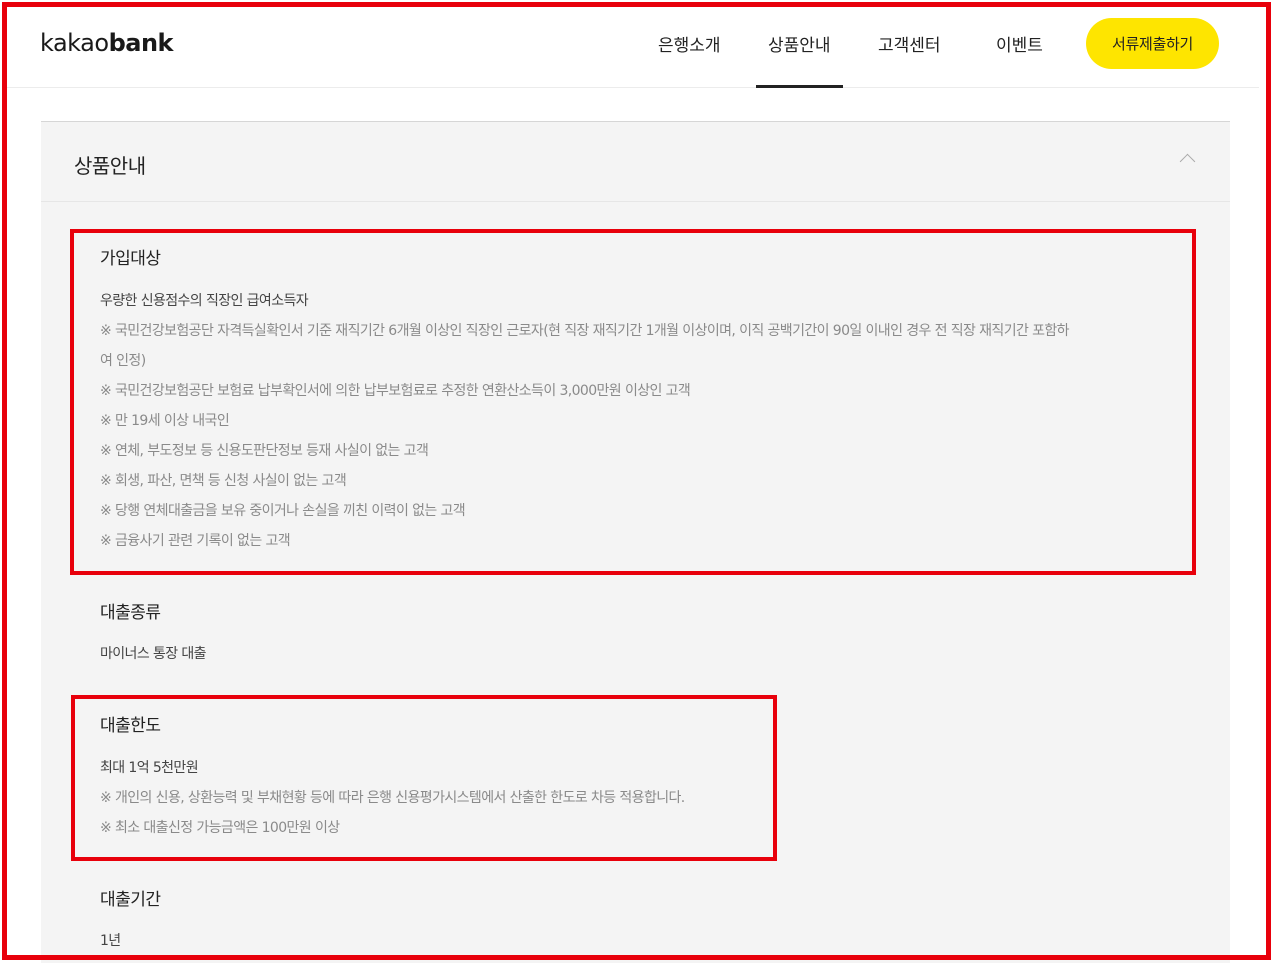  I want to click on eligibility-note: ※ 금융사기 관련 기록이 없는 고객, so click(195, 541).